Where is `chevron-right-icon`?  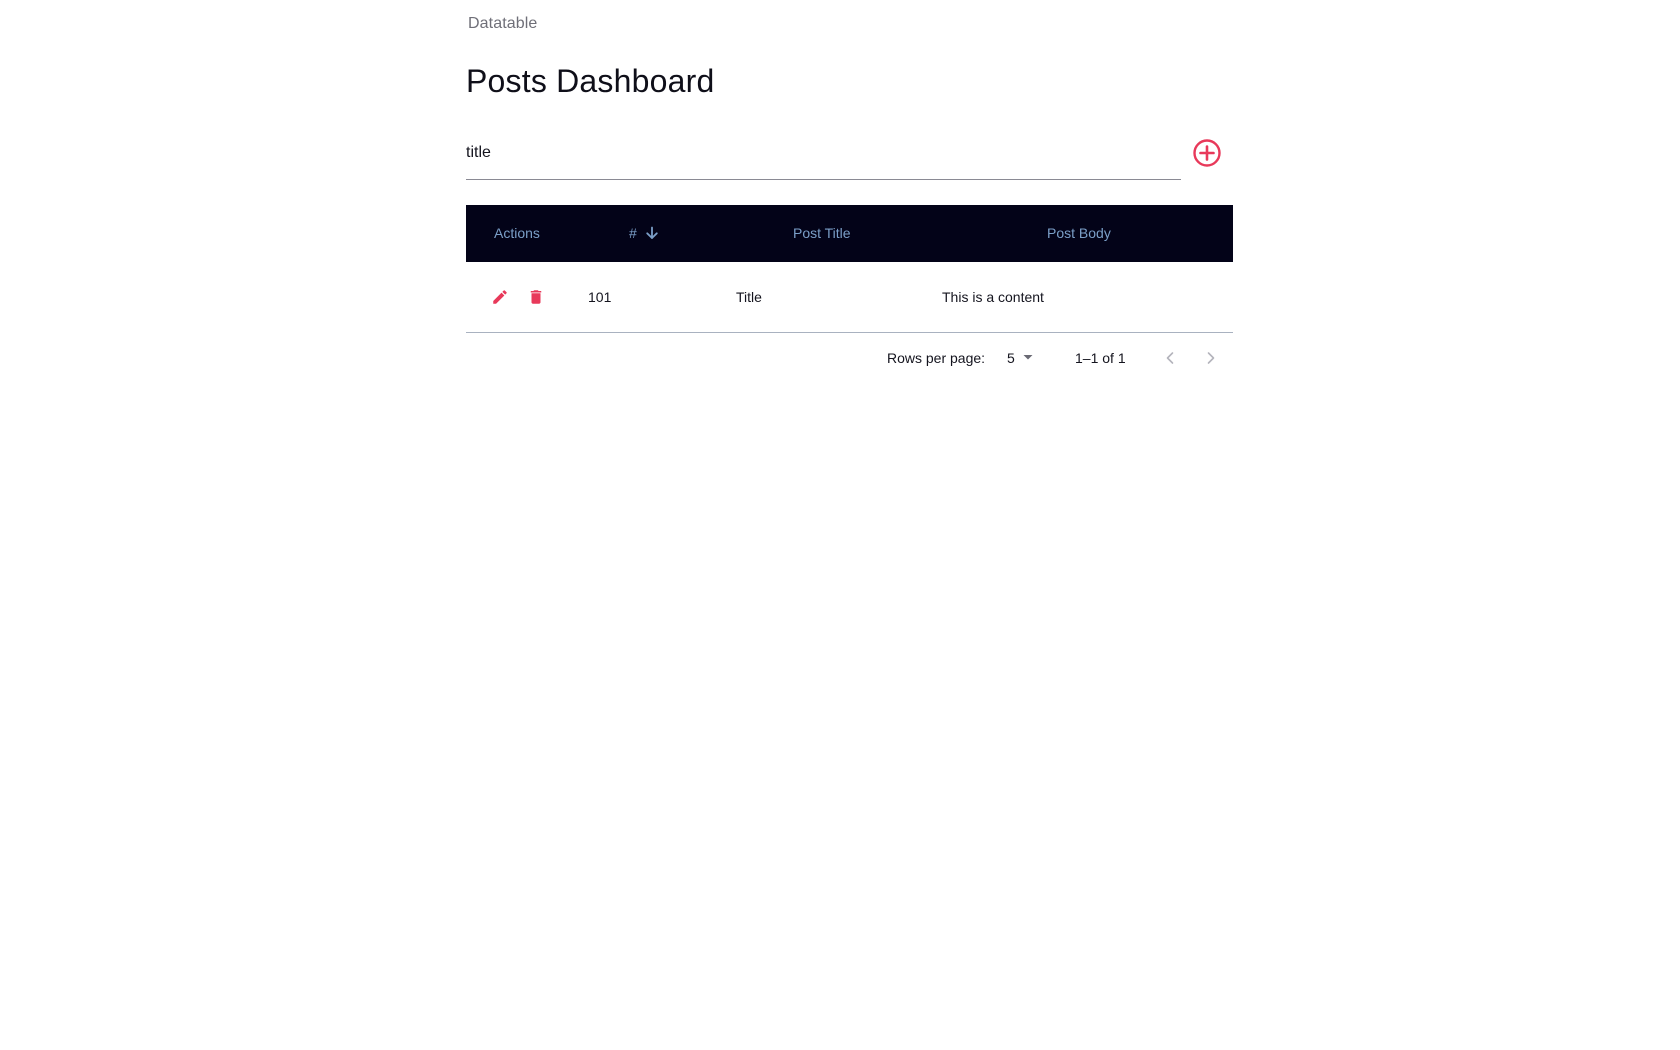
chevron-right-icon is located at coordinates (1211, 358).